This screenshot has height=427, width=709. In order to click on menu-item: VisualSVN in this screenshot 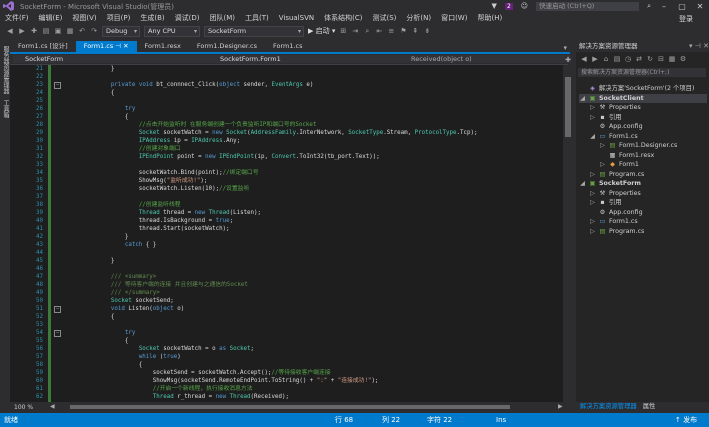, I will do `click(296, 18)`.